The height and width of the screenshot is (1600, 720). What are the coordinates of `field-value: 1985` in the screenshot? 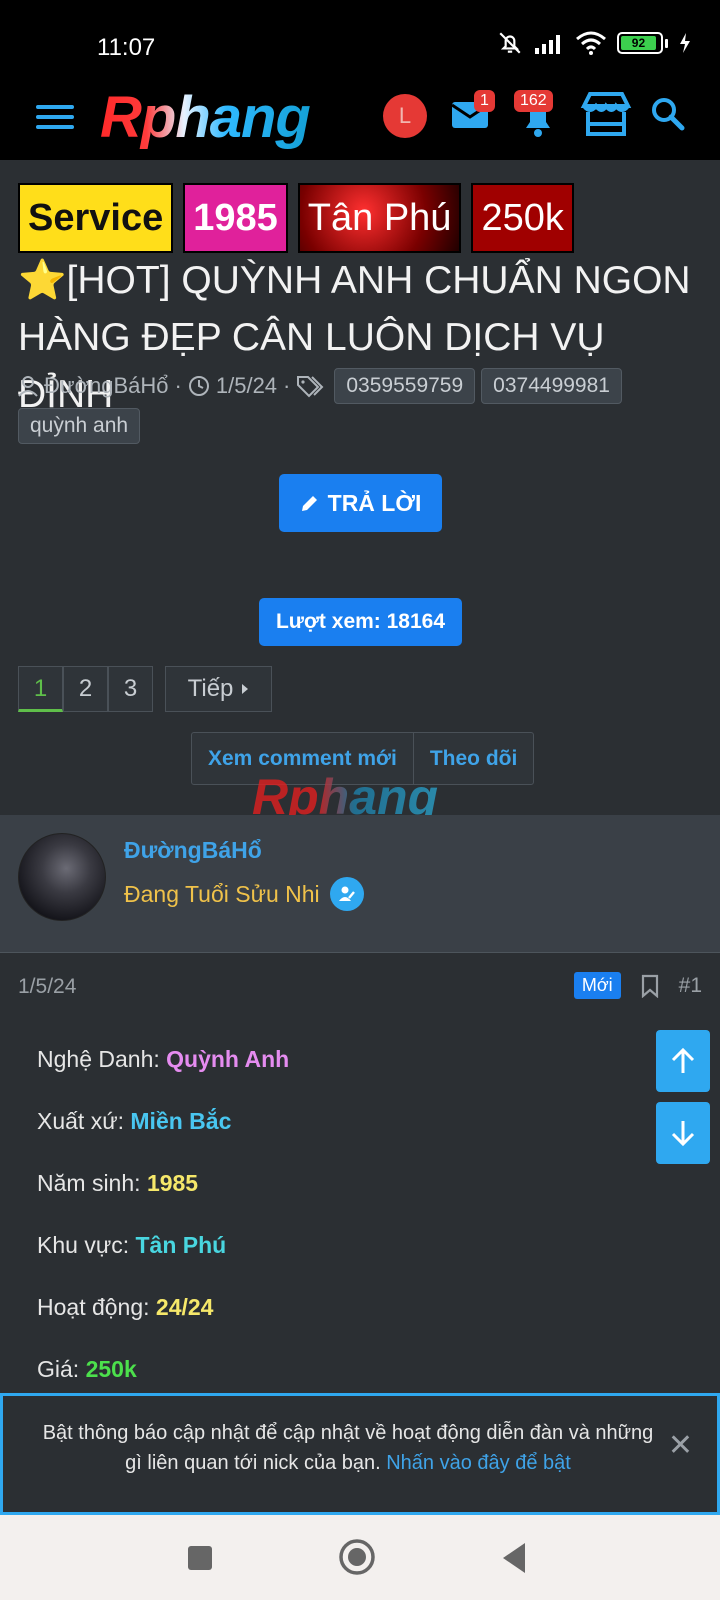 It's located at (172, 1183).